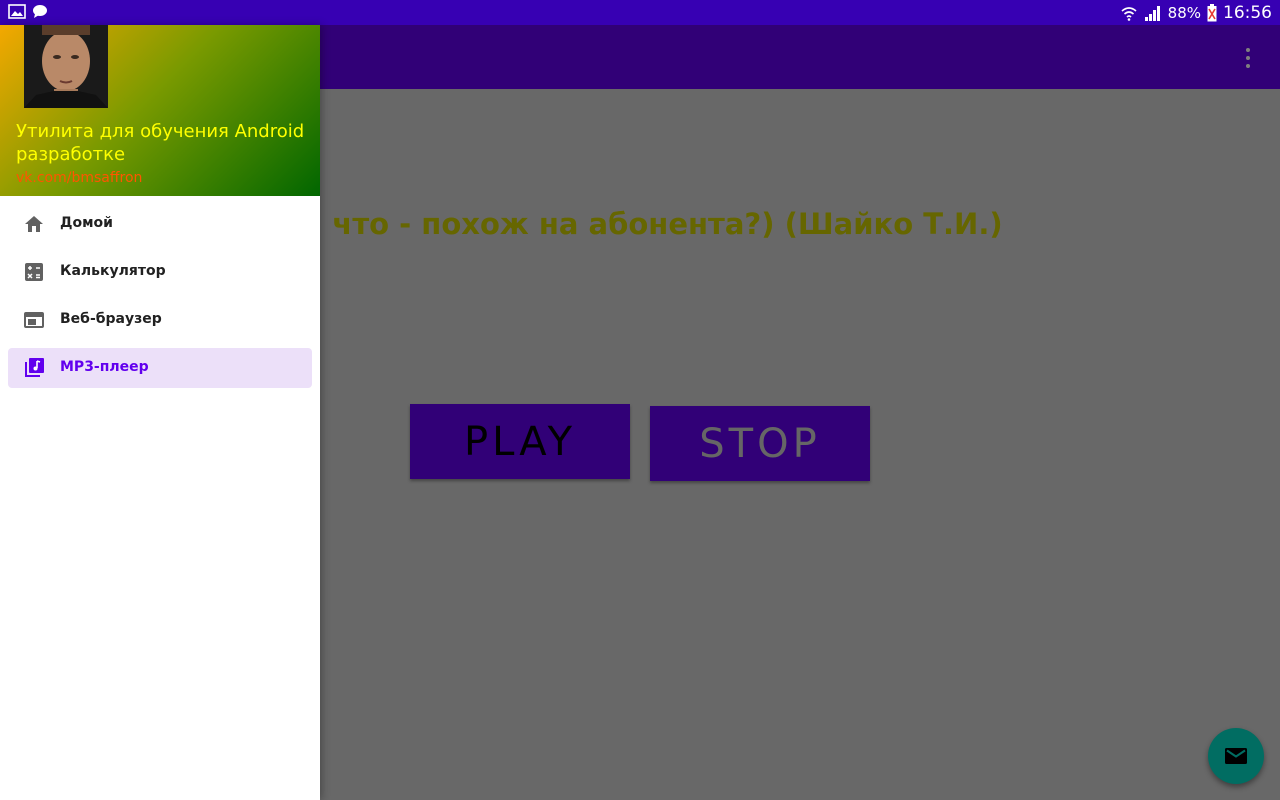 This screenshot has width=1280, height=800. Describe the element at coordinates (1212, 13) in the screenshot. I see `battery-icon` at that location.